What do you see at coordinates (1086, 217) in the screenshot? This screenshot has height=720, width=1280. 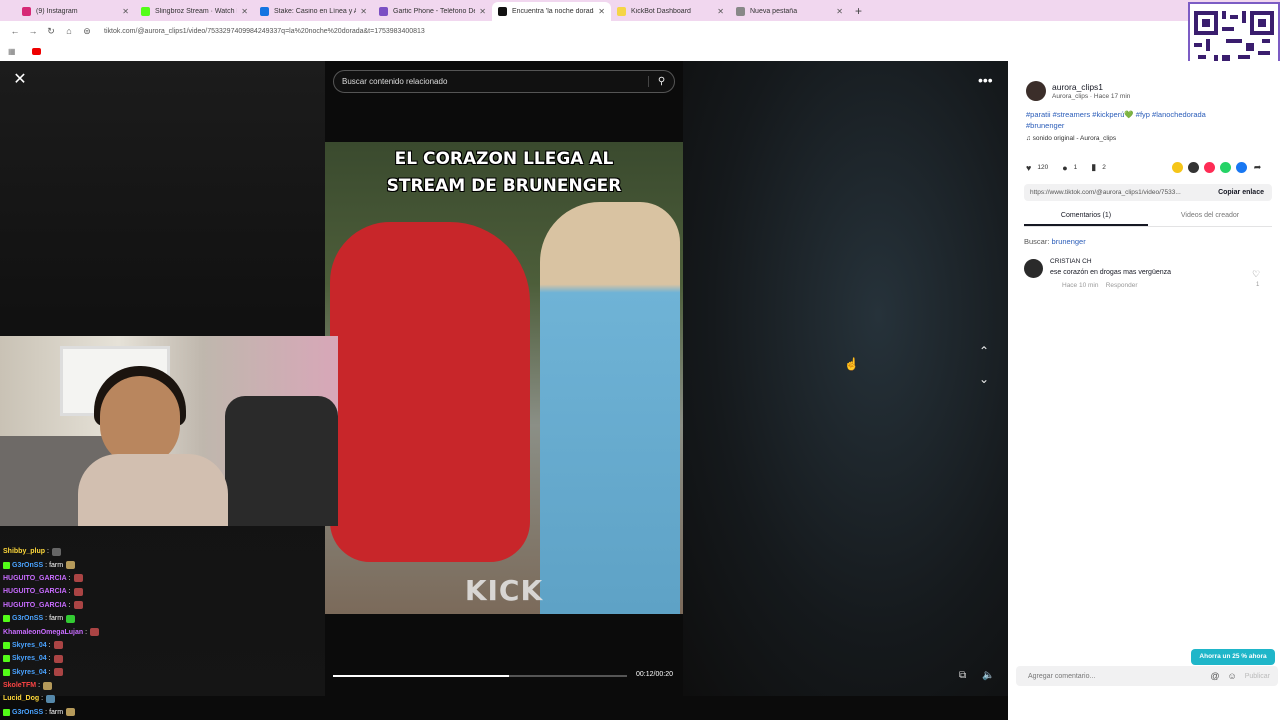 I see `tab-comments: Comentarios (1)` at bounding box center [1086, 217].